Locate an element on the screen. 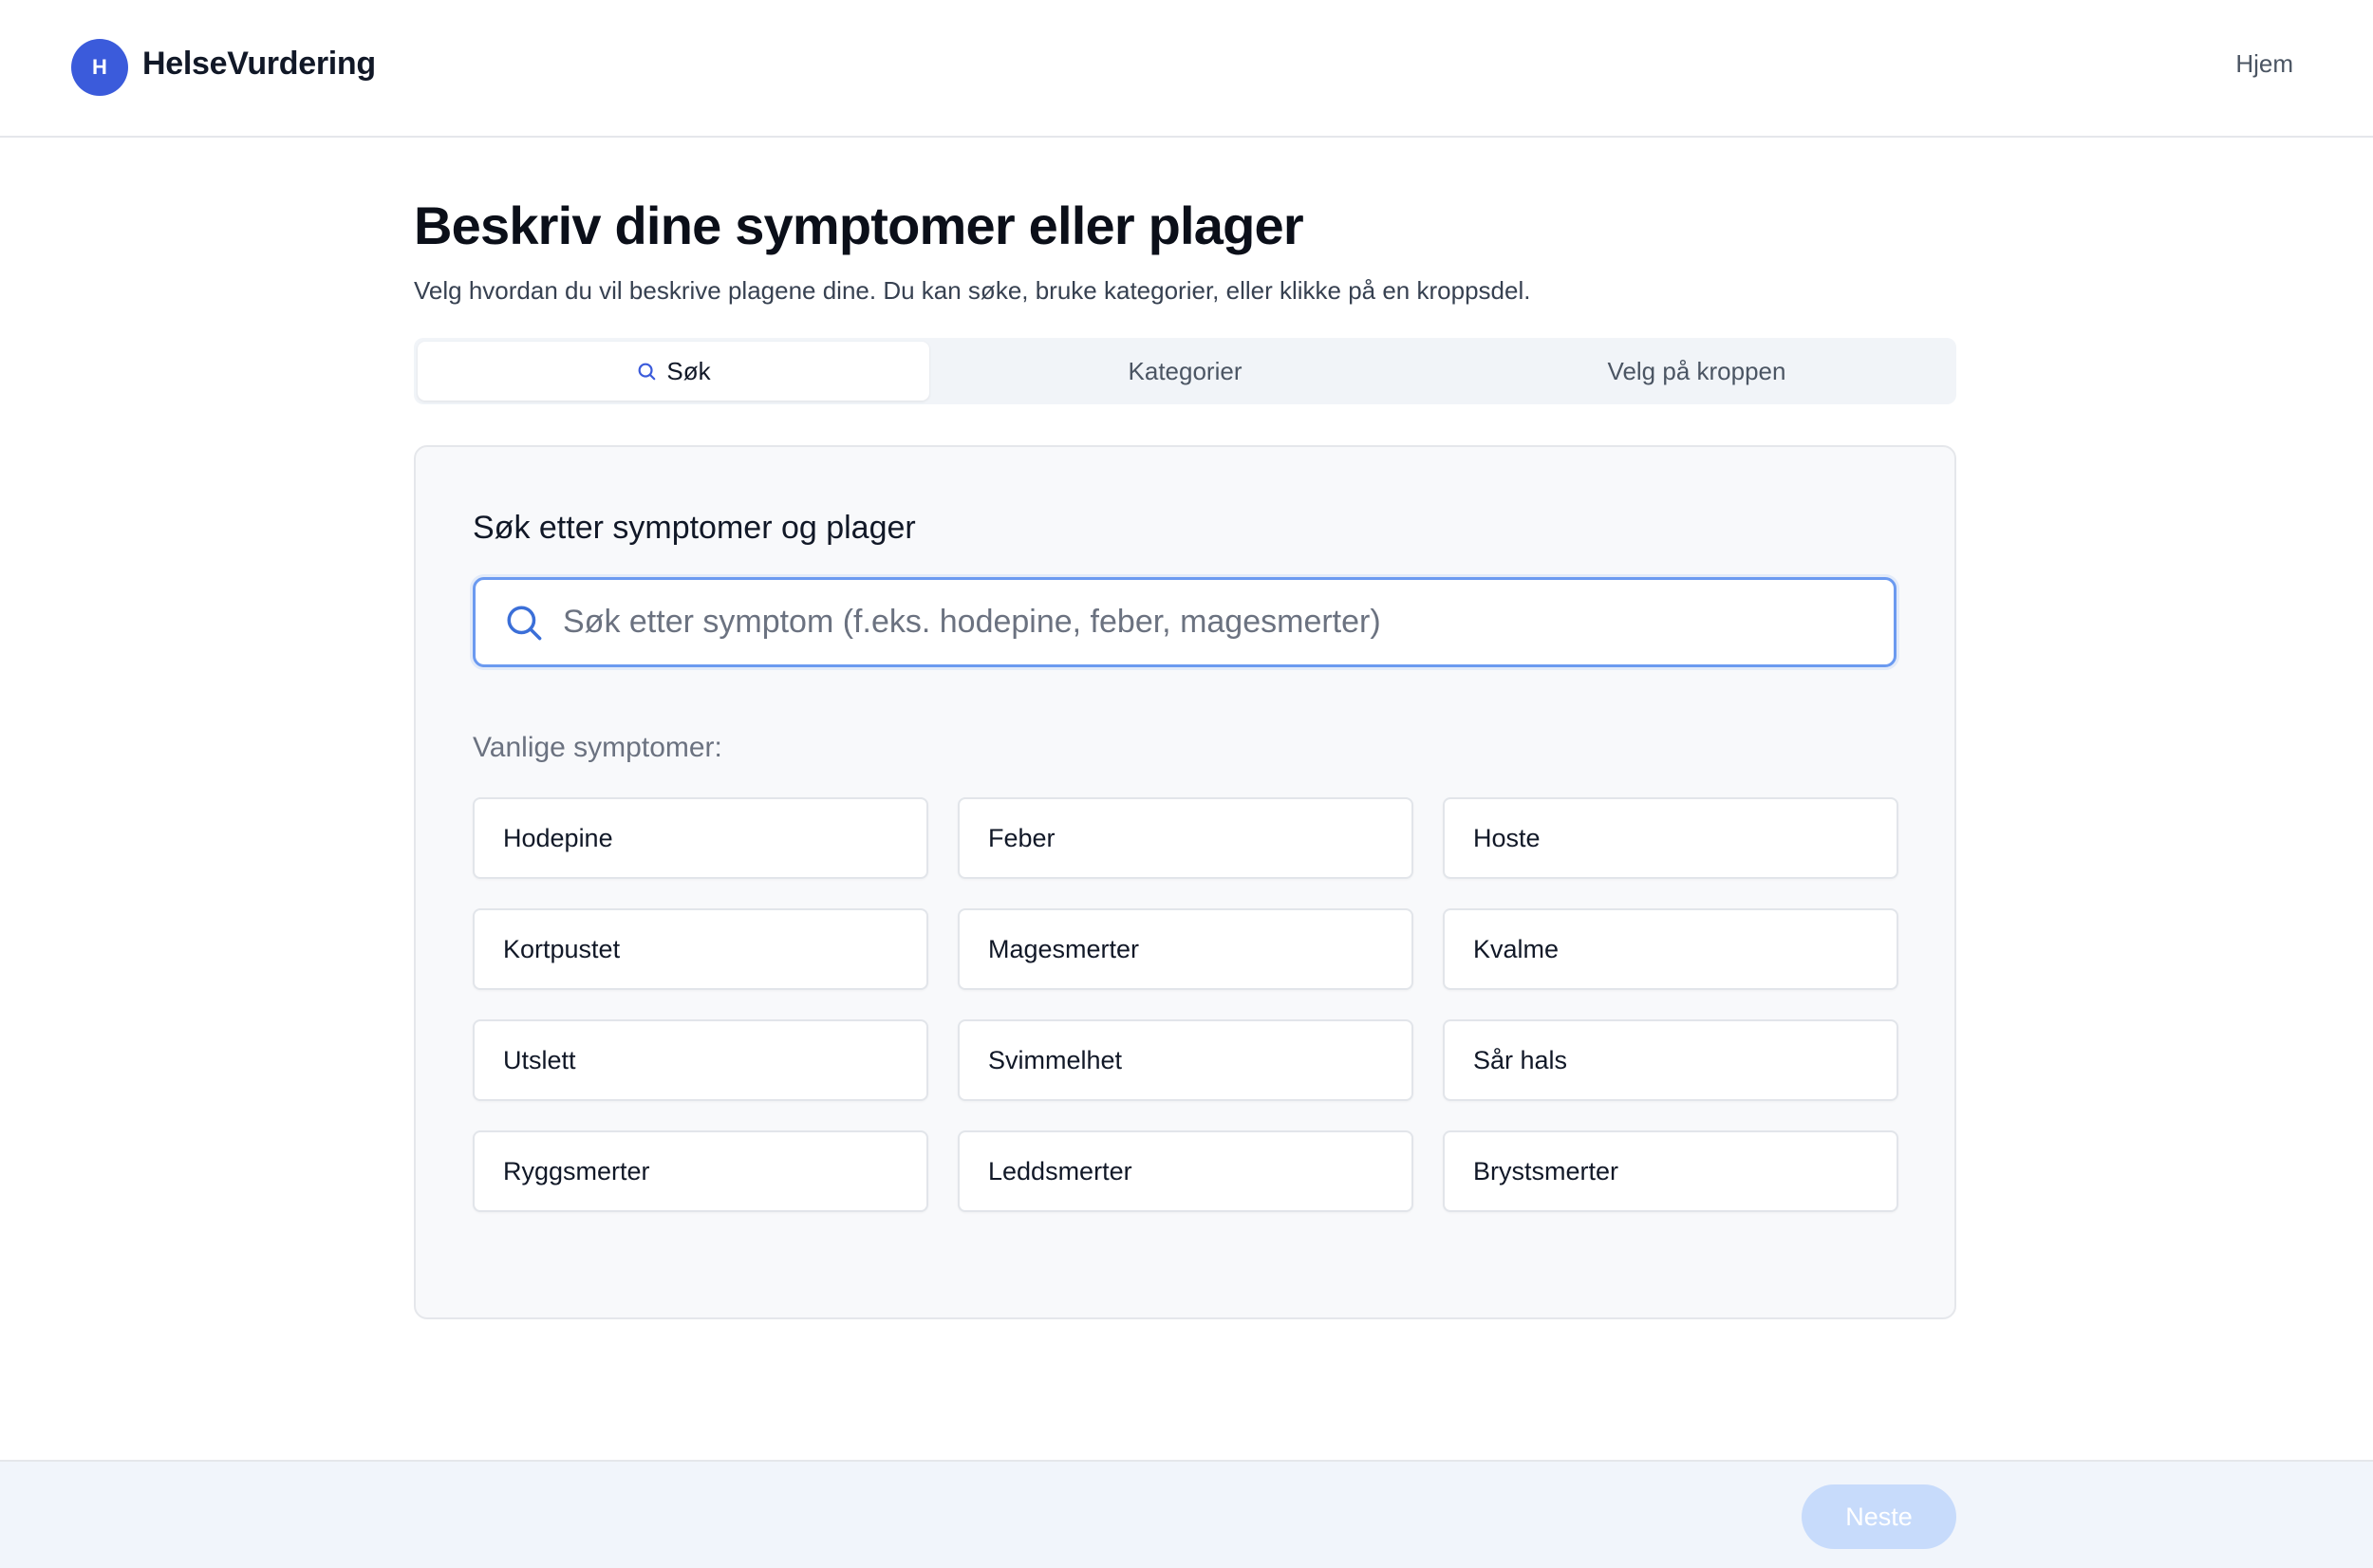 This screenshot has width=2373, height=1568. symptom-button: Sår hals is located at coordinates (1670, 1060).